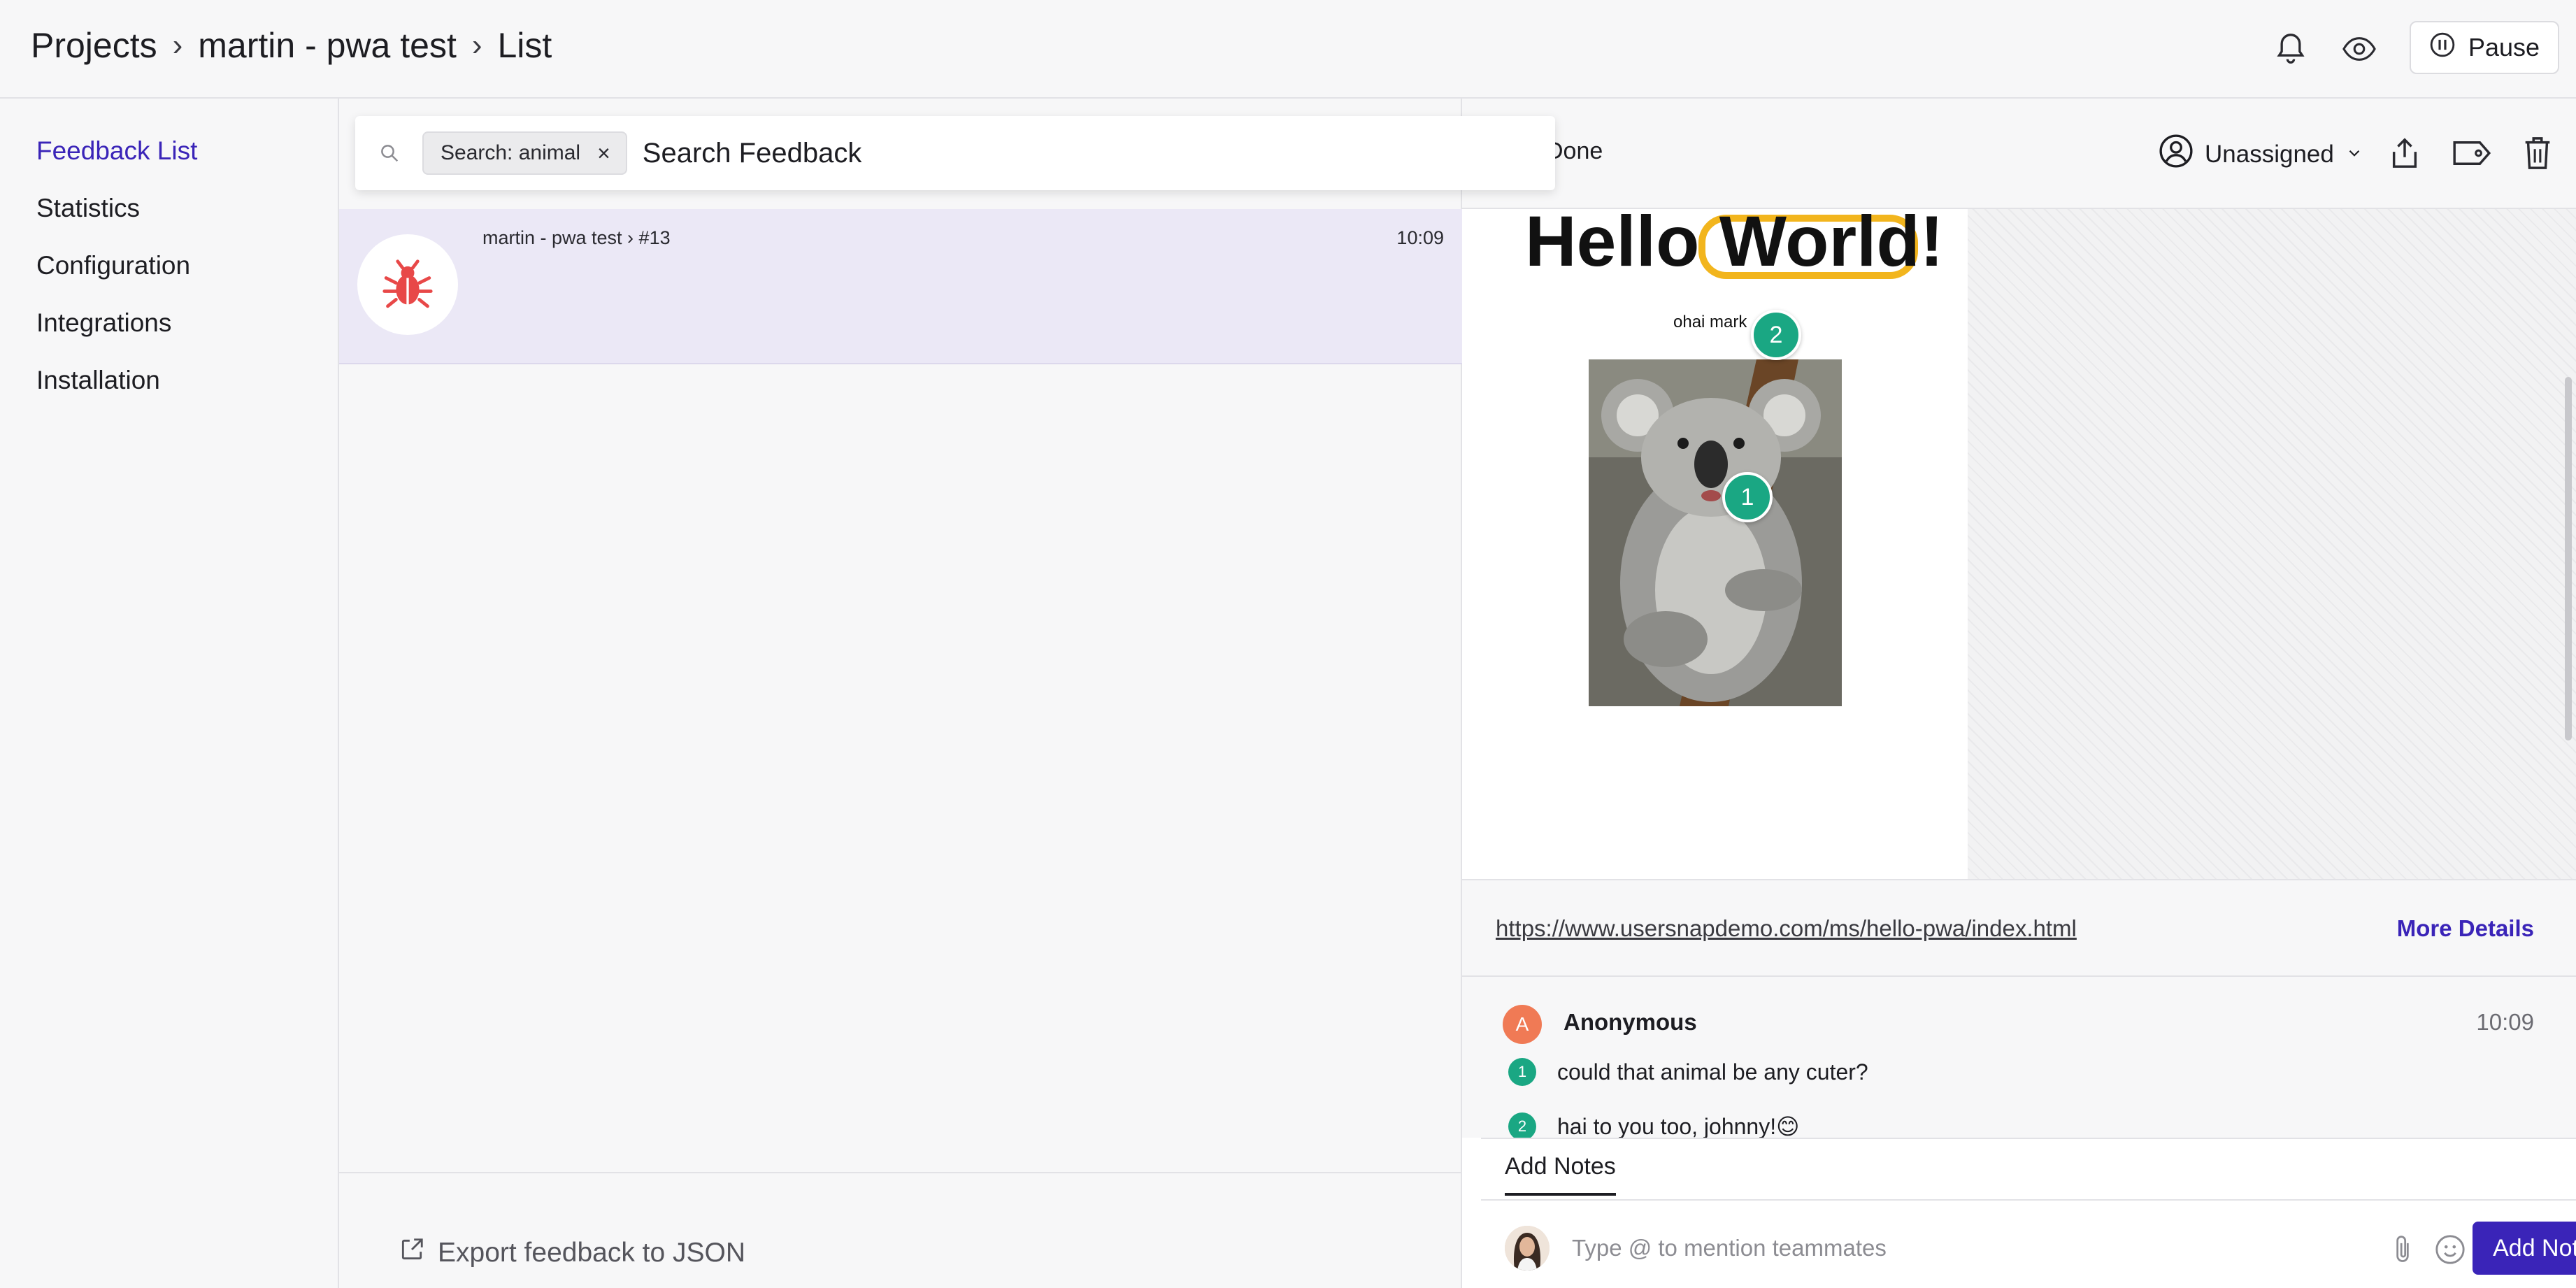  I want to click on assignee-dropdown: Unassigned, so click(2261, 154).